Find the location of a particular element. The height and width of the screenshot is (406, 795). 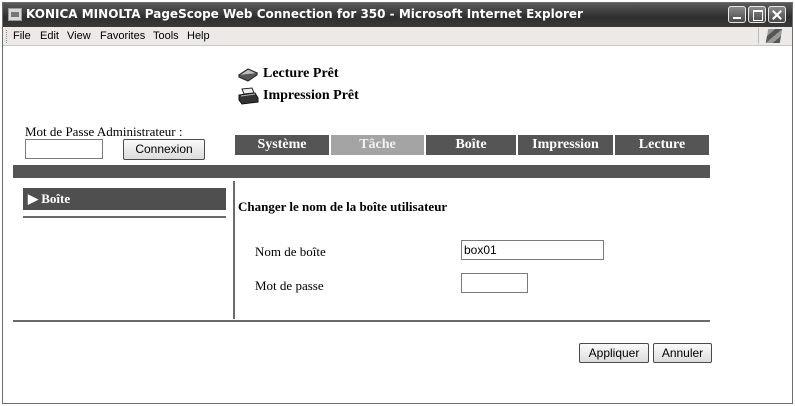

footer-divider is located at coordinates (361, 321).